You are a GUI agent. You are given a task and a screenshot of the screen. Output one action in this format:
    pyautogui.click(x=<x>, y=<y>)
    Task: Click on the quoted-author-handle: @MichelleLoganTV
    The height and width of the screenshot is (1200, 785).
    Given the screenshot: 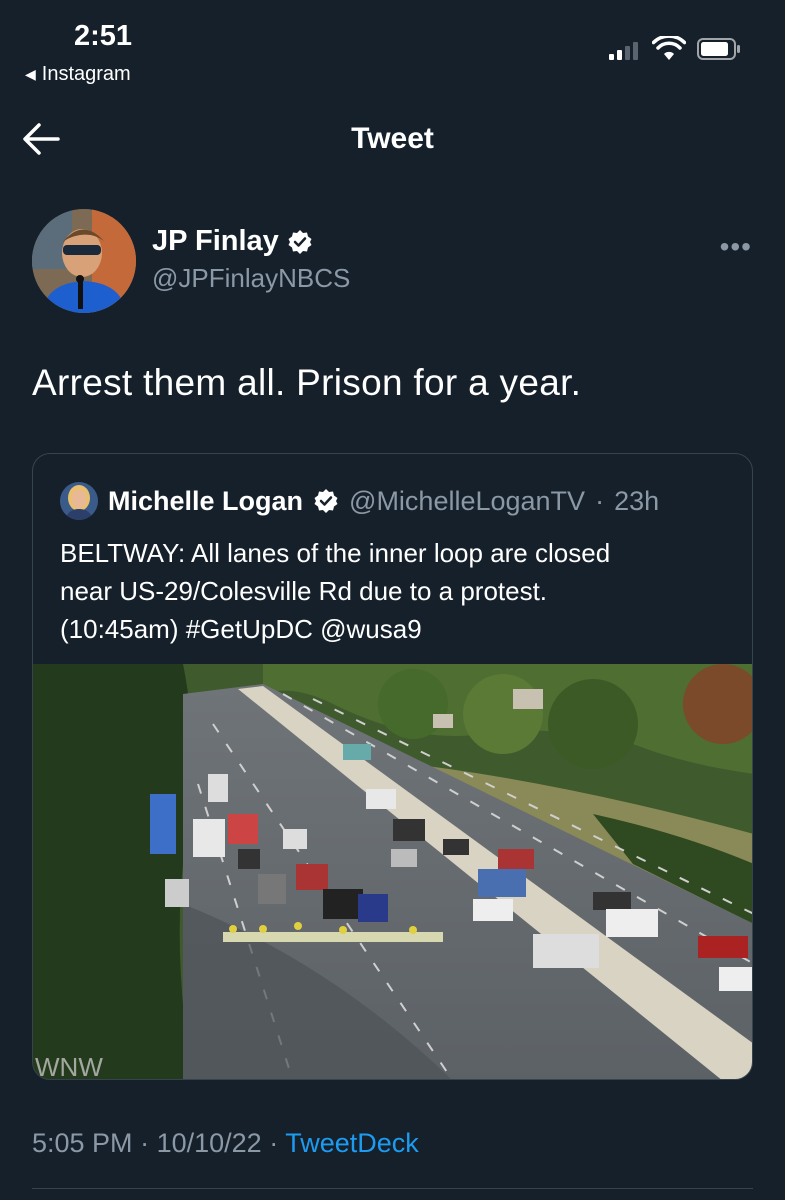 What is the action you would take?
    pyautogui.click(x=467, y=500)
    